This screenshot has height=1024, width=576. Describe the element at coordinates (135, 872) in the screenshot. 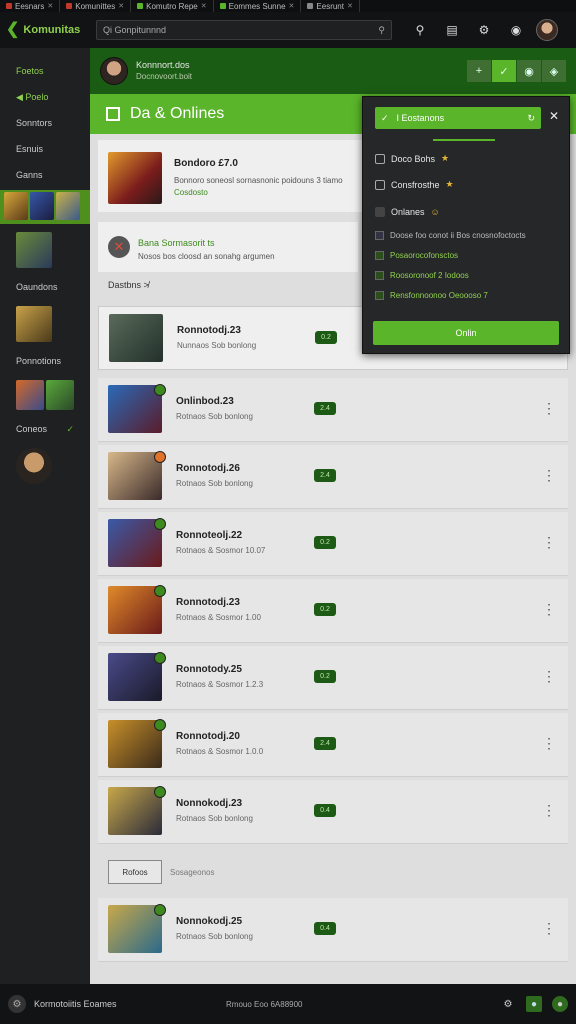

I see `pager-button: Rofoos` at that location.